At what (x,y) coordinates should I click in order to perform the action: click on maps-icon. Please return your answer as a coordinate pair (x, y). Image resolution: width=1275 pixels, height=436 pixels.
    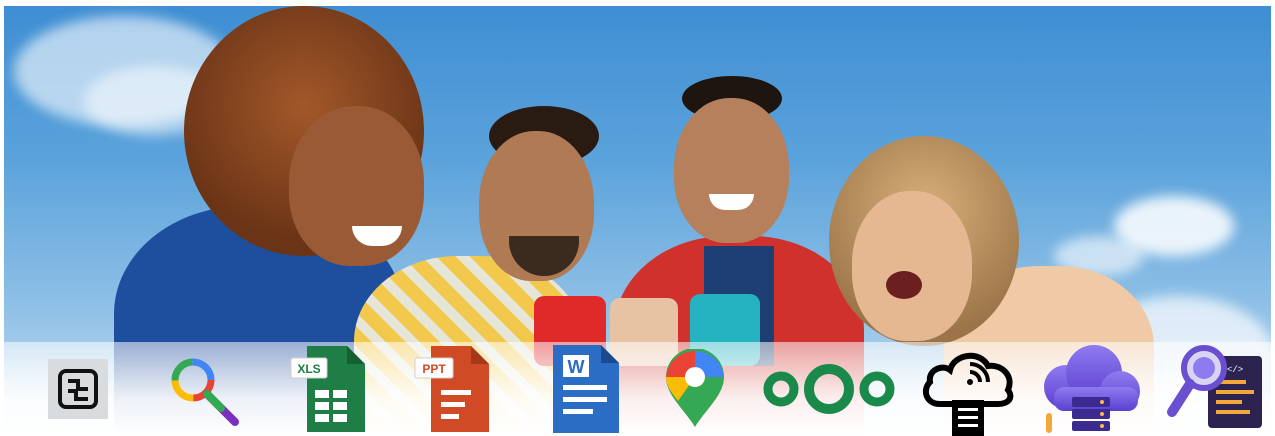
    Looking at the image, I should click on (695, 389).